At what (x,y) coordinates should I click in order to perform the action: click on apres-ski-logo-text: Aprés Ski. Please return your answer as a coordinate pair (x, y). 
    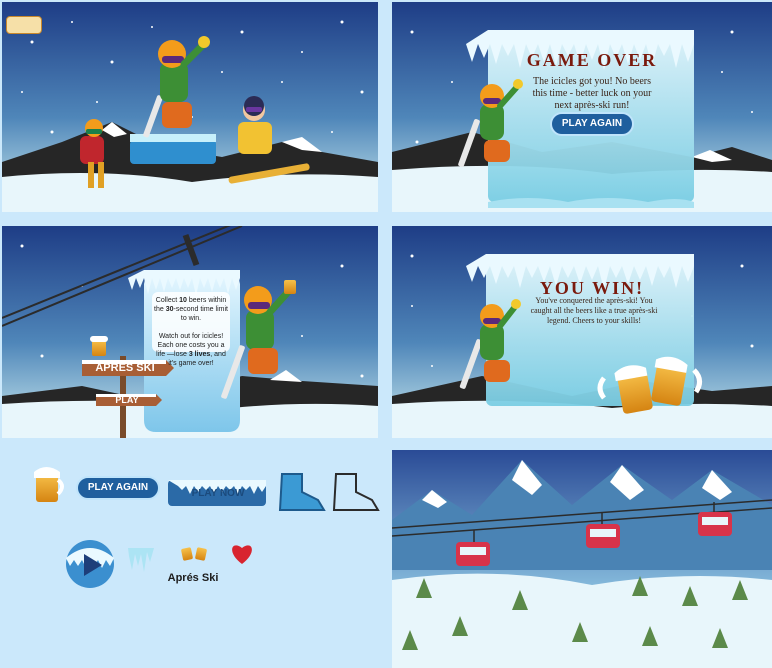
    Looking at the image, I should click on (193, 578).